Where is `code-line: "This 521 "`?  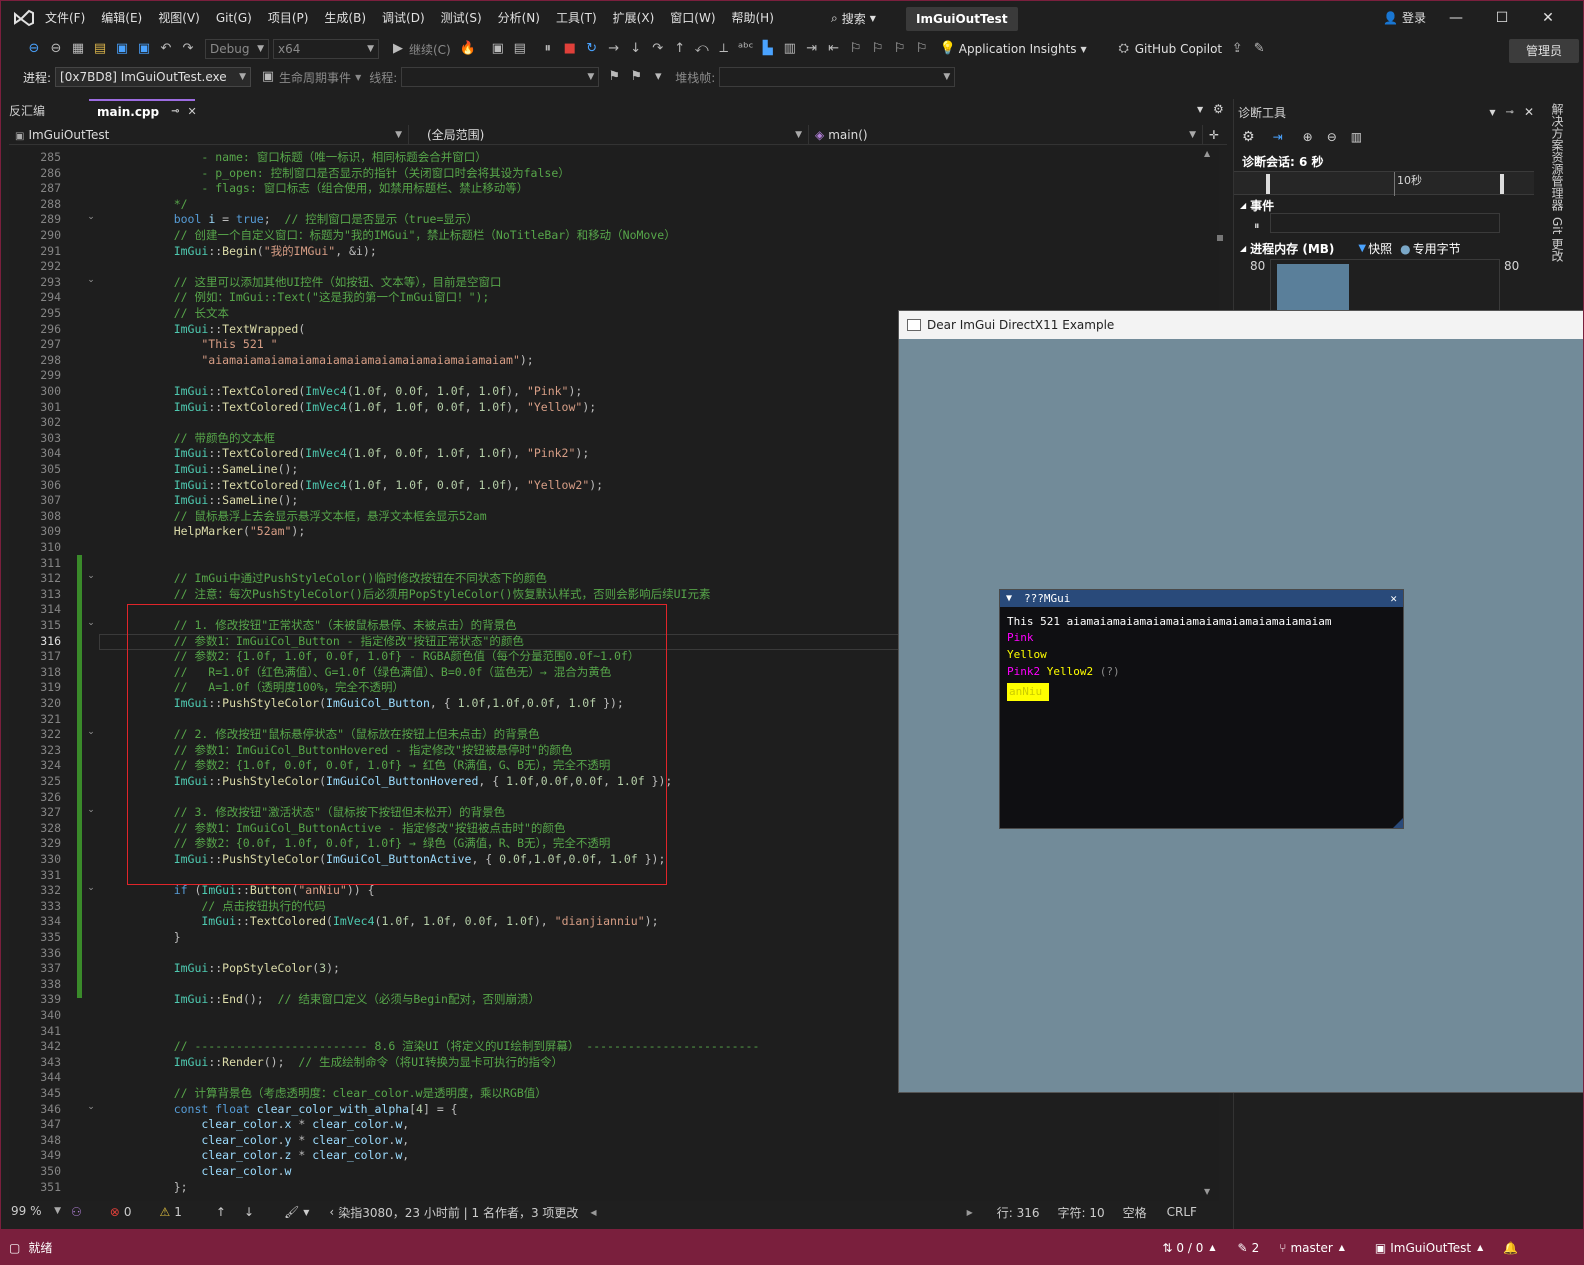 code-line: "This 521 " is located at coordinates (211, 345).